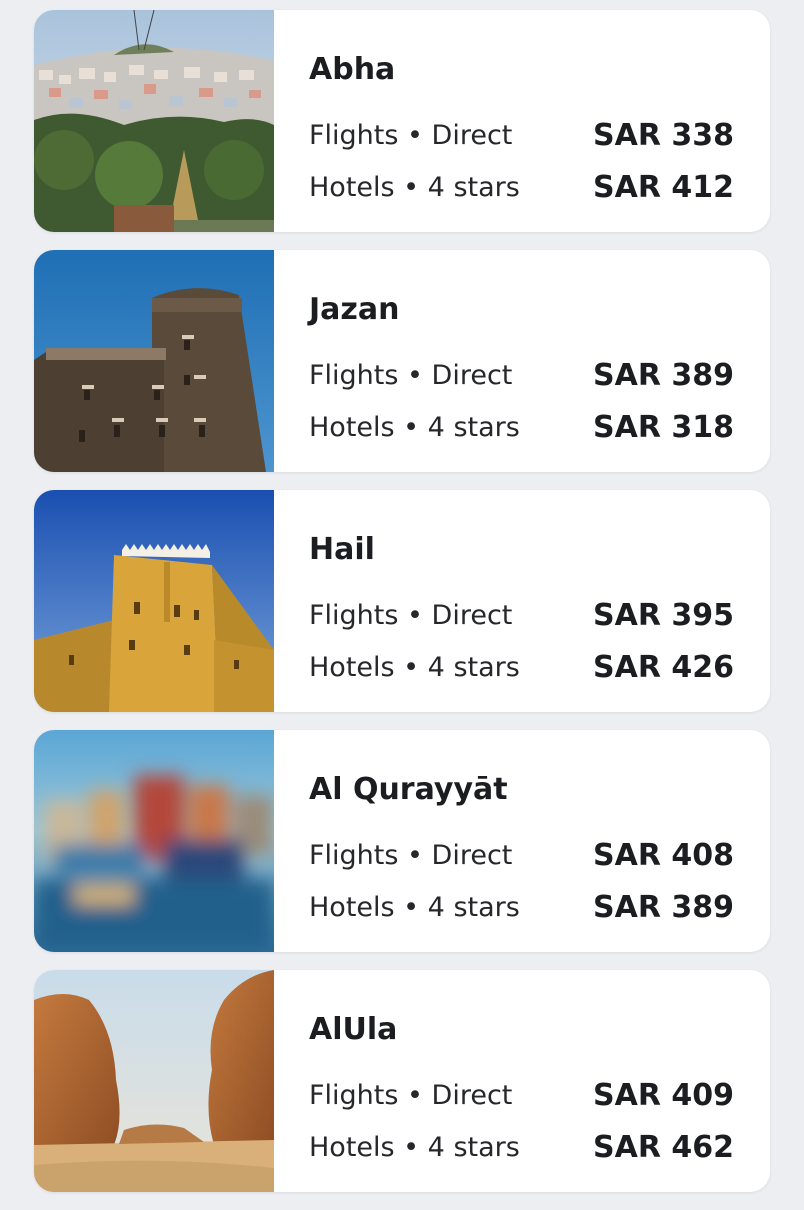 This screenshot has width=804, height=1210. I want to click on hotels-row: Hotels • 4 stars SAR 389, so click(521, 907).